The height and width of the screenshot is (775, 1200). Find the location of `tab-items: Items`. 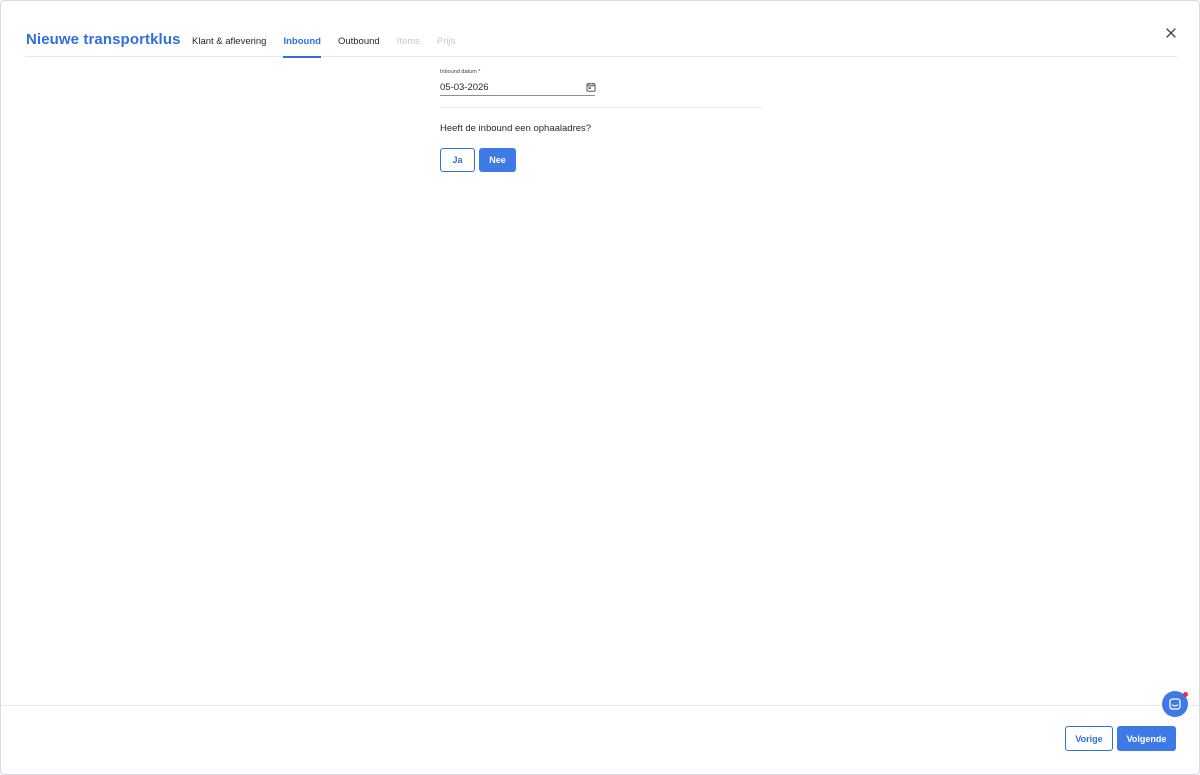

tab-items: Items is located at coordinates (408, 41).